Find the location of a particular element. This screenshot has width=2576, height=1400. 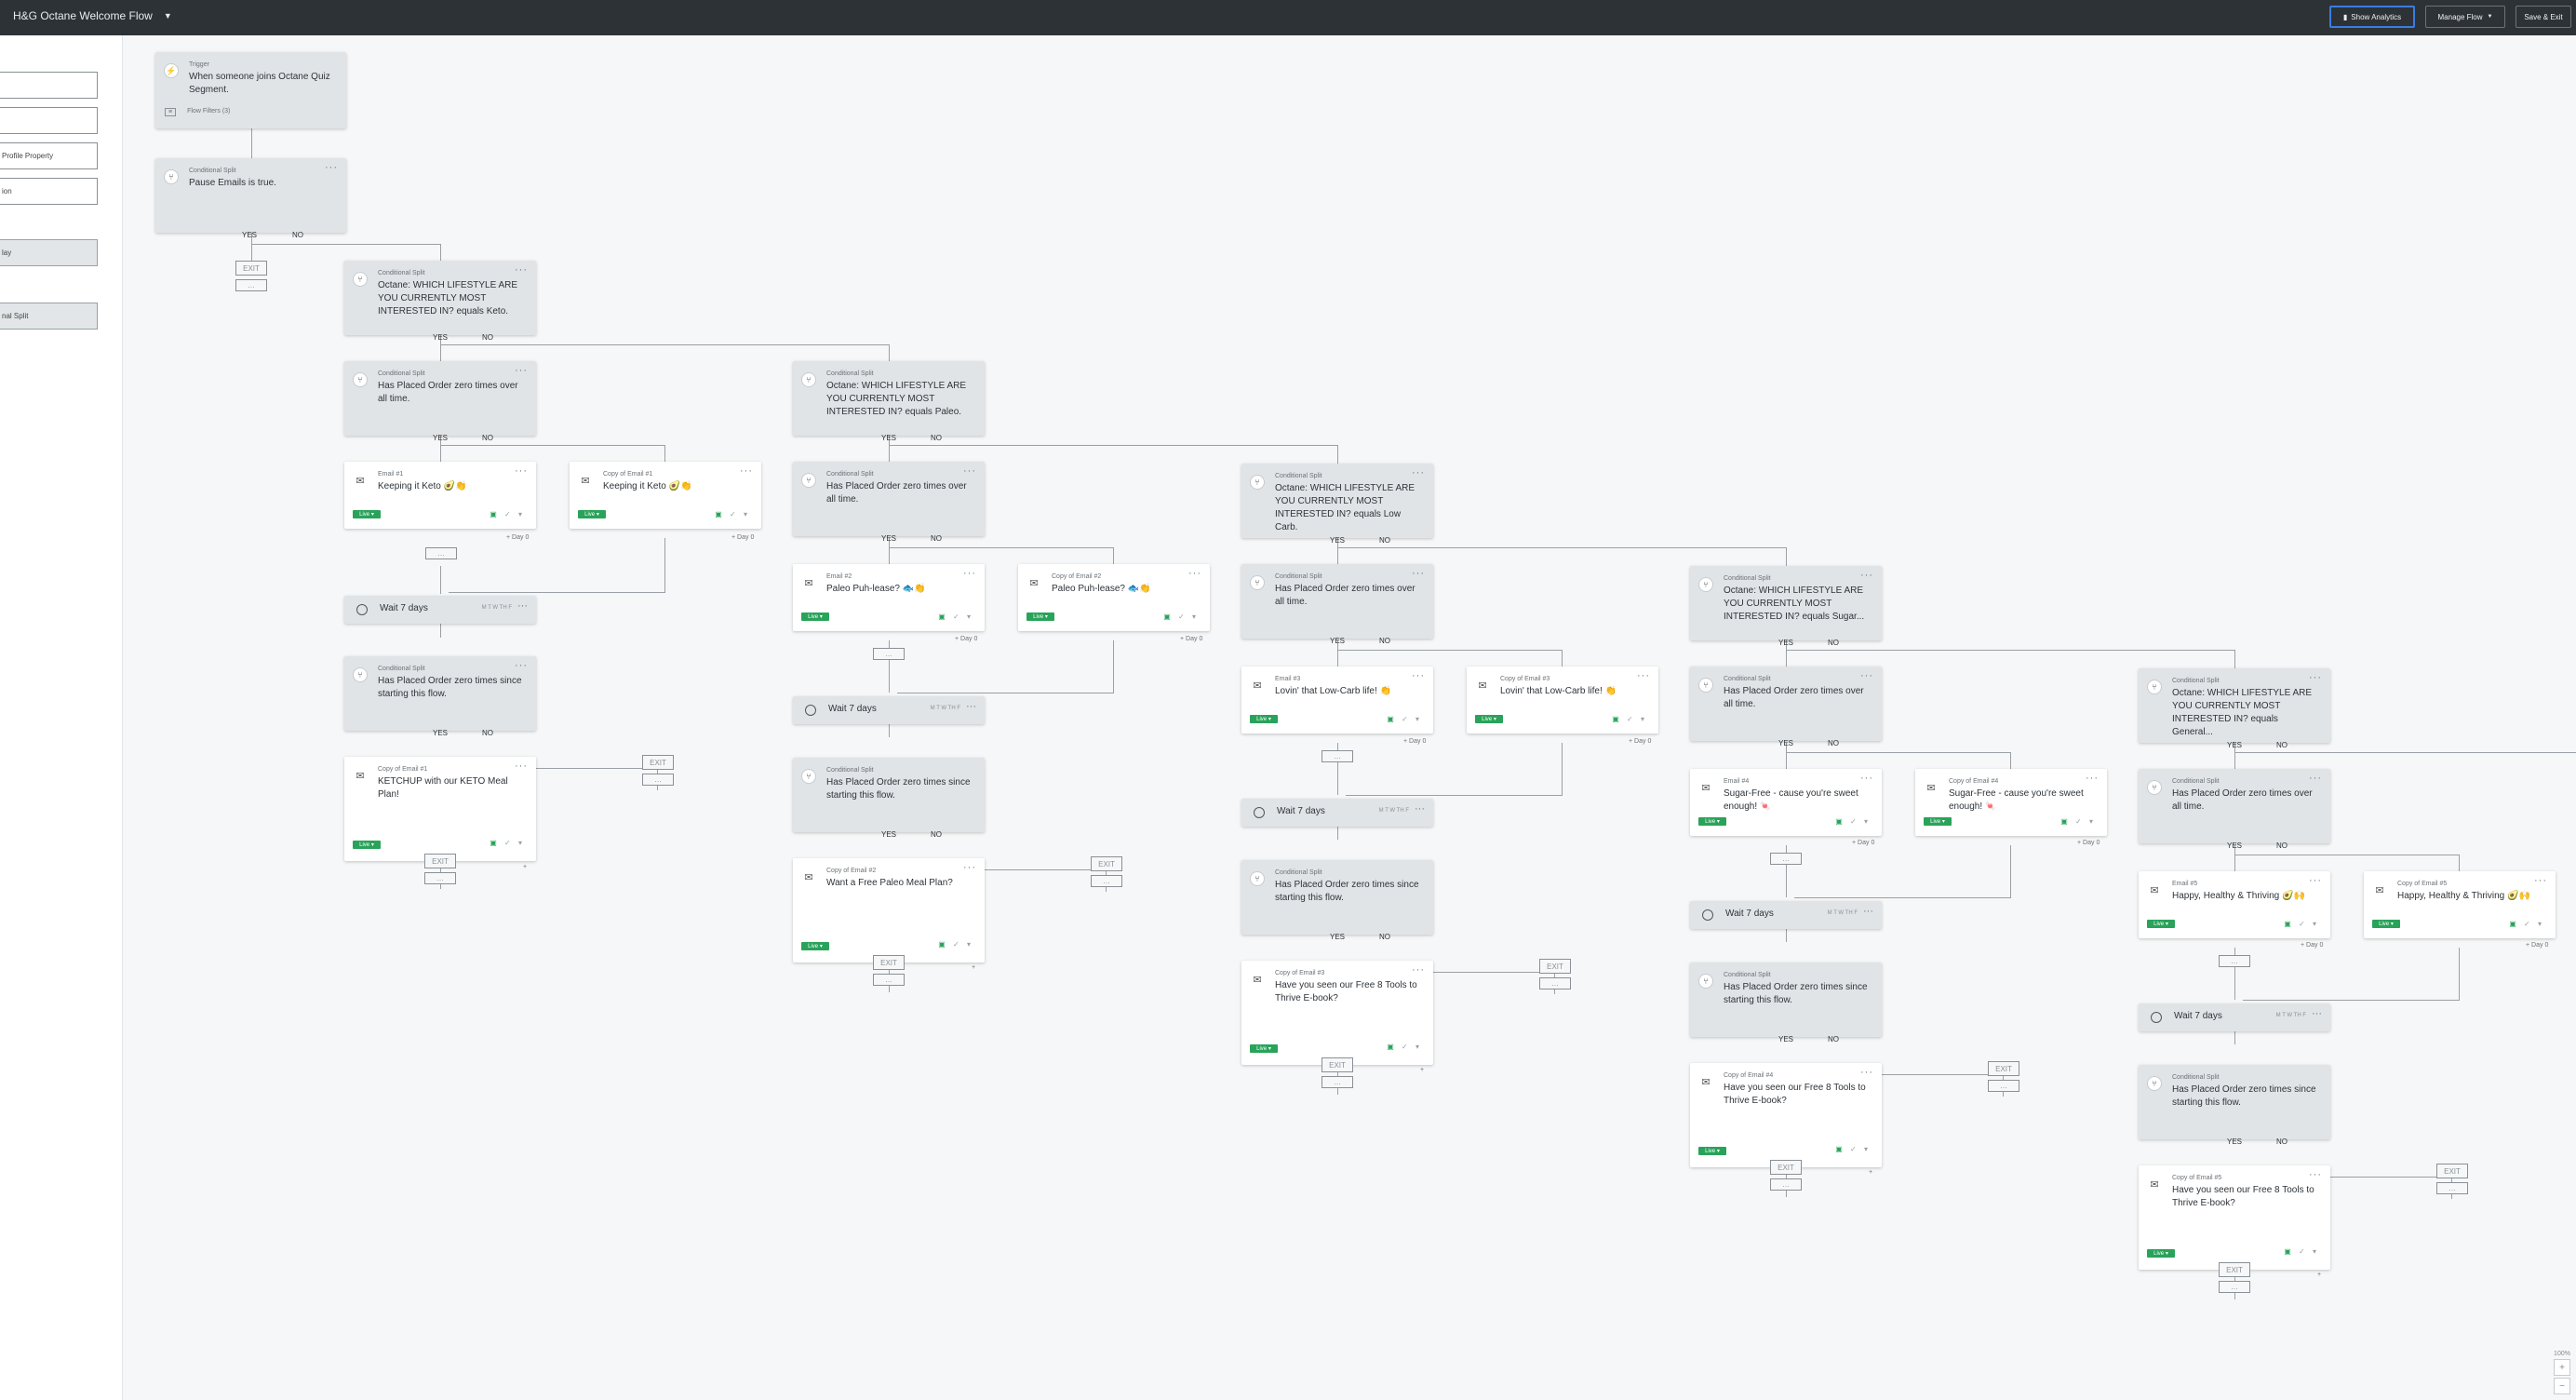

show-analytics-button: ▮ Show Analytics is located at coordinates (2372, 17).